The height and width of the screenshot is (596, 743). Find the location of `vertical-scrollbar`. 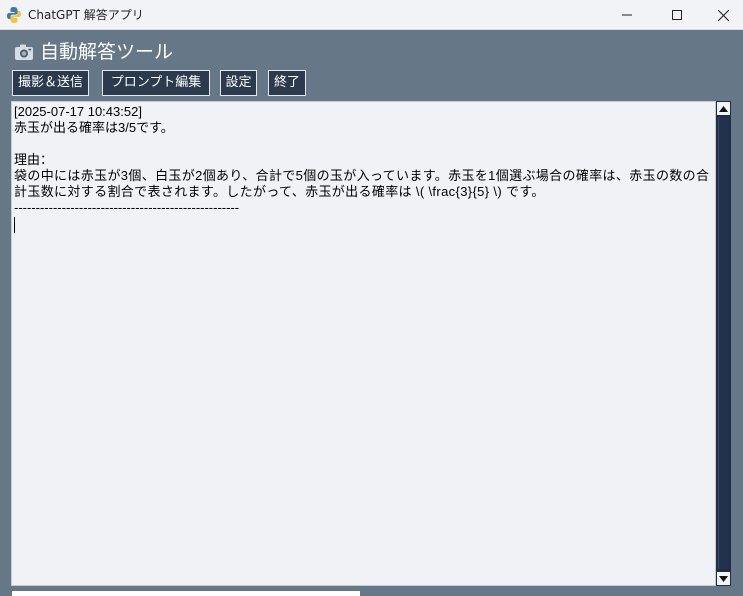

vertical-scrollbar is located at coordinates (723, 343).